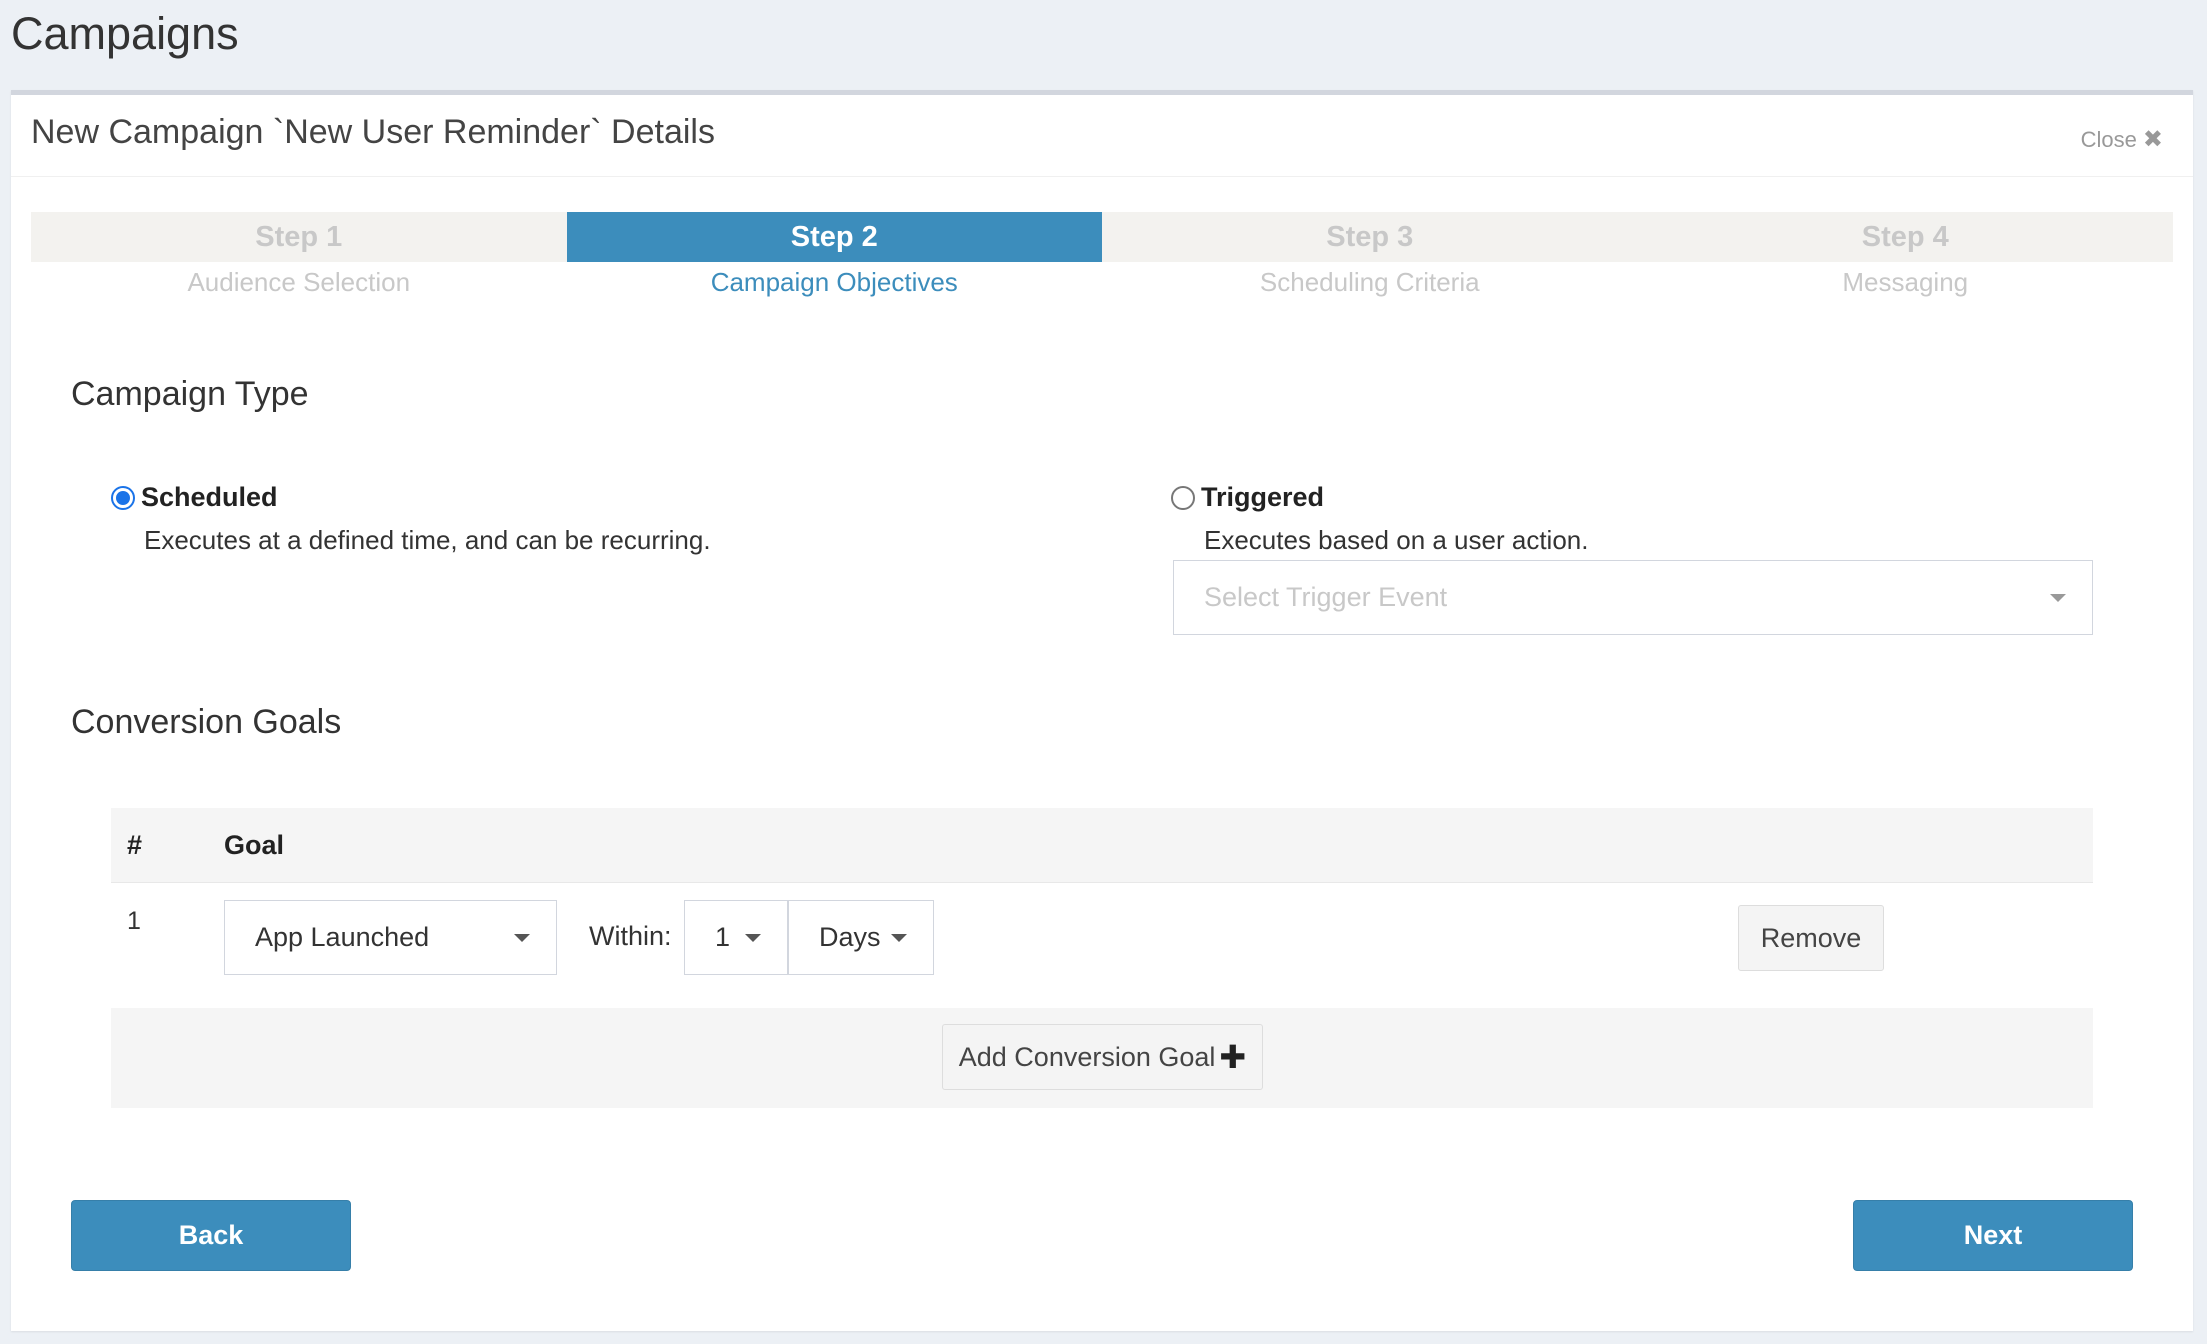 This screenshot has height=1344, width=2207. Describe the element at coordinates (1087, 1056) in the screenshot. I see `add-conversion-goal-label: Add Conversion Goal` at that location.